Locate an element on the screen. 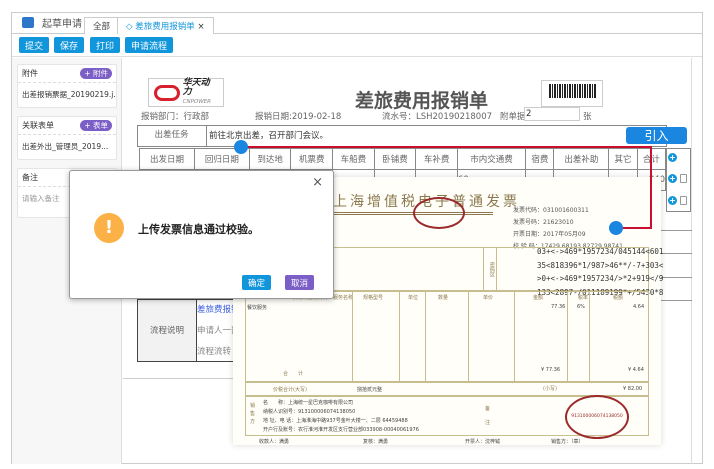  col-header: 其它 is located at coordinates (623, 159).